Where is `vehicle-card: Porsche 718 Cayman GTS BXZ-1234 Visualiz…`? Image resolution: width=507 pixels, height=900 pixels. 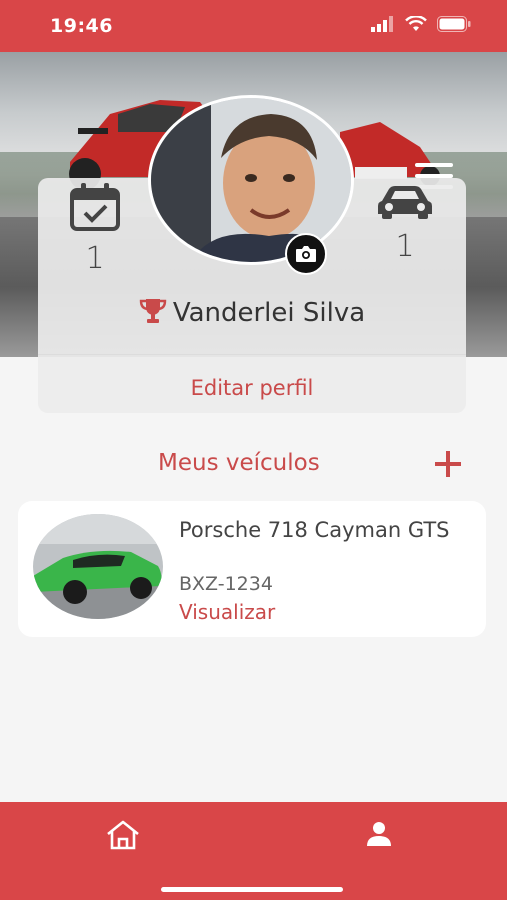
vehicle-card: Porsche 718 Cayman GTS BXZ-1234 Visualiz… is located at coordinates (252, 569).